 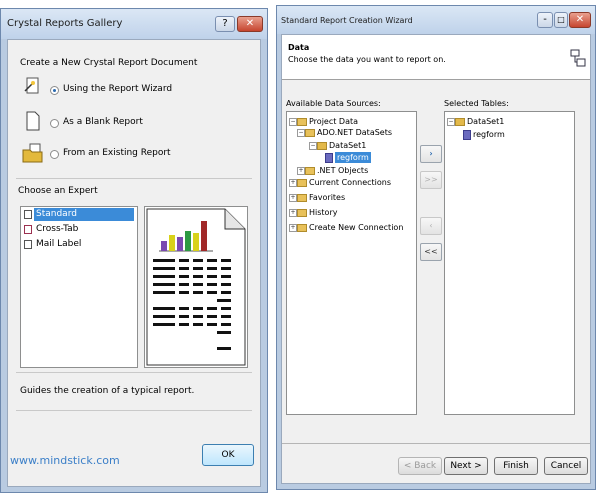 I want to click on next-button: Next >, so click(x=466, y=466).